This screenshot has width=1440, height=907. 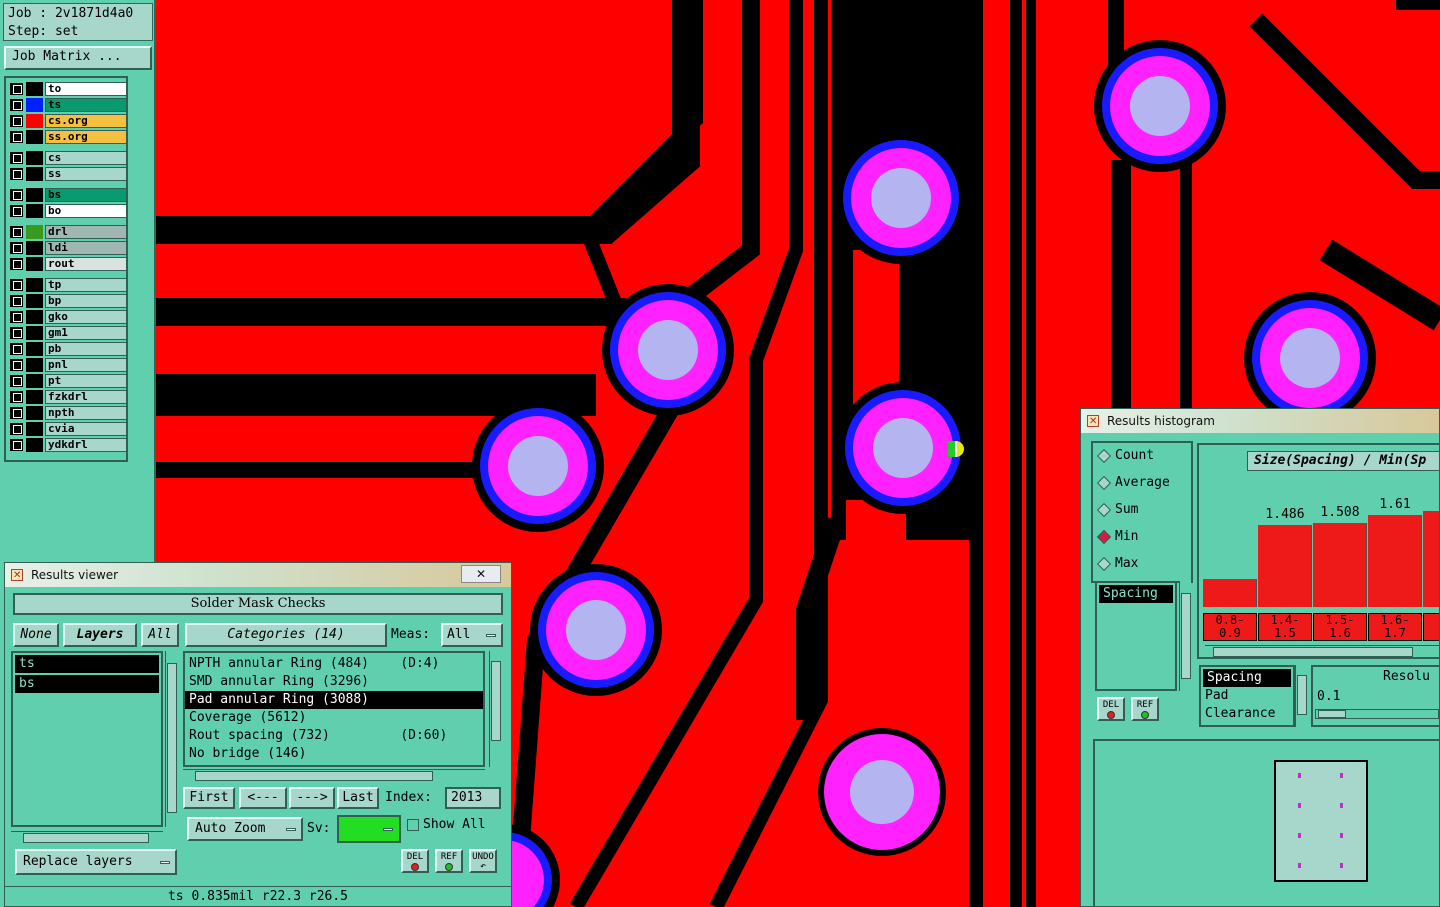 I want to click on resolution-item: Pad, so click(x=1247, y=696).